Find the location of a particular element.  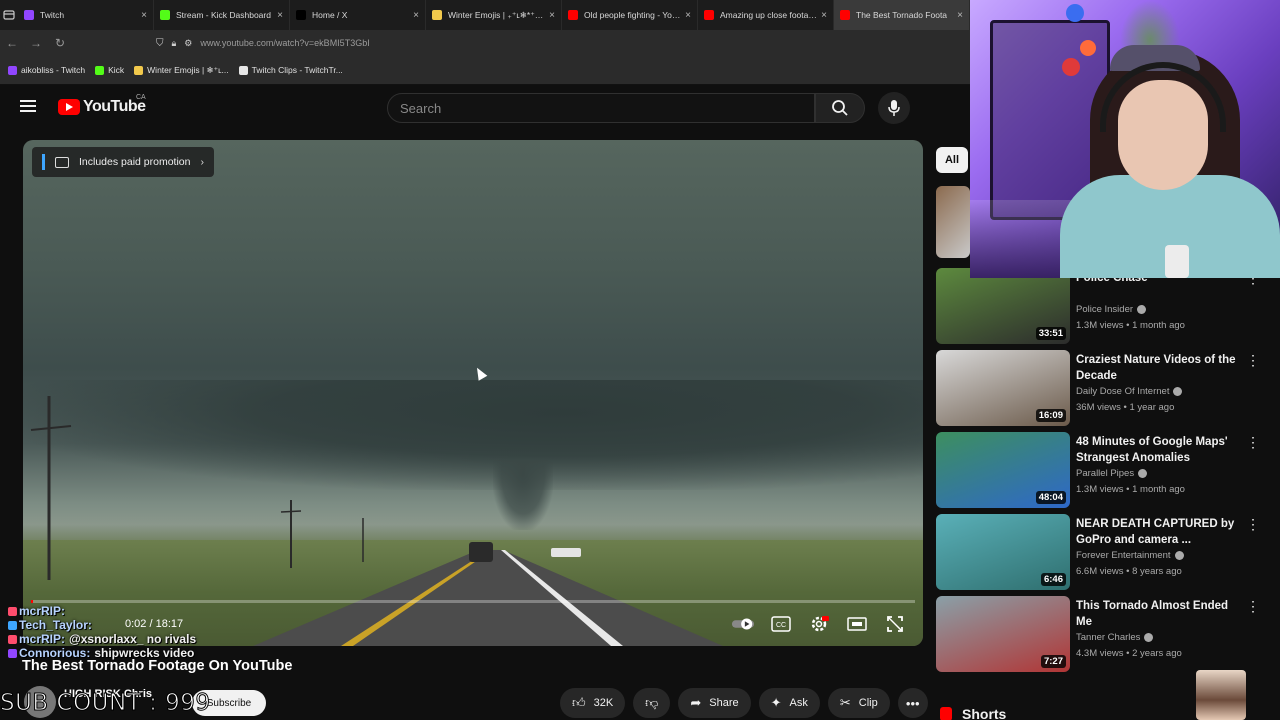

recommendation-channel: Daily Dose Of Internet is located at coordinates (1129, 391).